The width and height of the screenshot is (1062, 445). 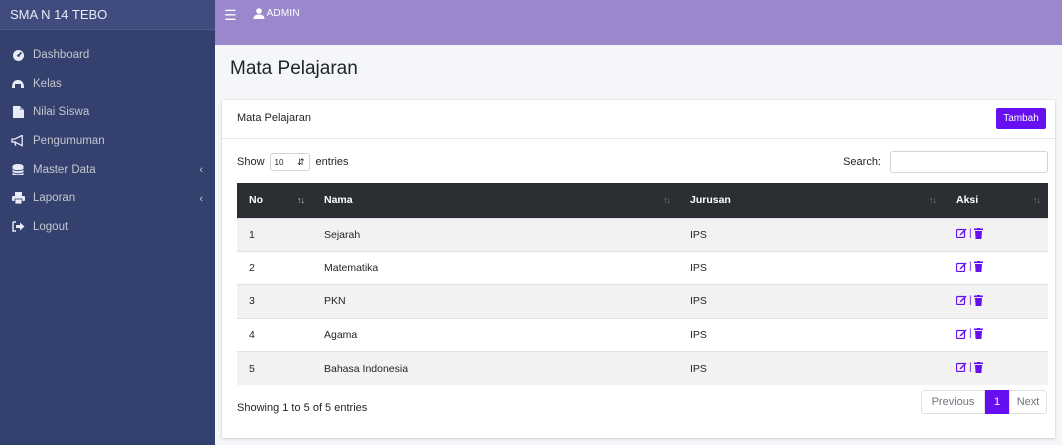 What do you see at coordinates (18, 227) in the screenshot?
I see `sign-out-icon` at bounding box center [18, 227].